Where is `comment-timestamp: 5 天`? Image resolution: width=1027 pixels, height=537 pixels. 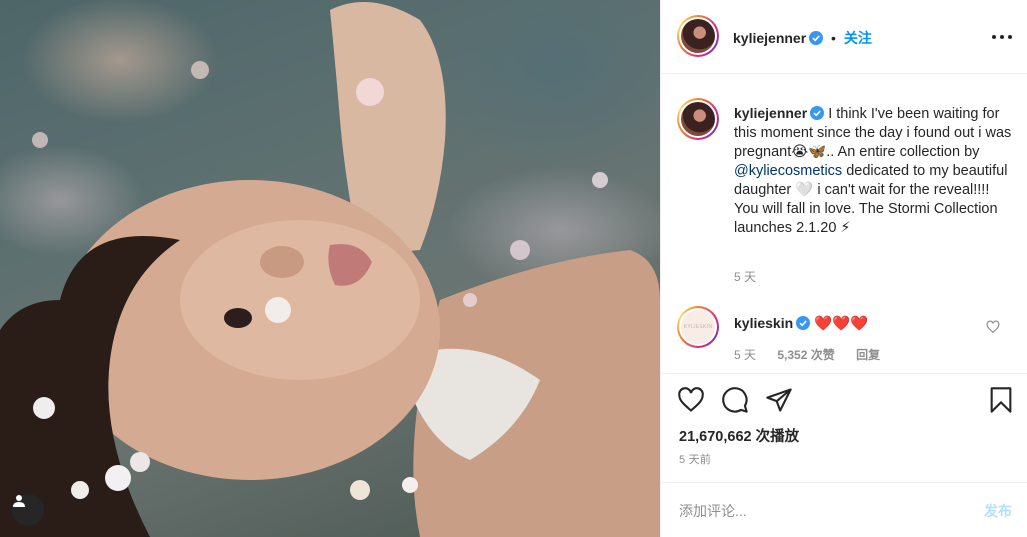 comment-timestamp: 5 天 is located at coordinates (745, 355).